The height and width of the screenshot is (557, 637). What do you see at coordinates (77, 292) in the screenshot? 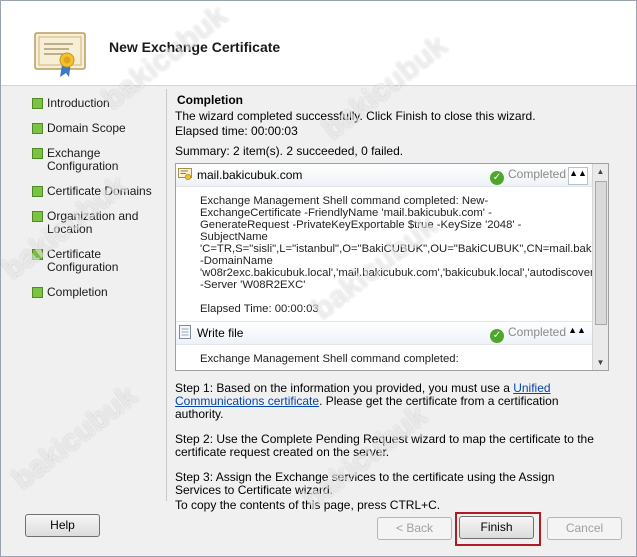
I see `step-label: Completion` at bounding box center [77, 292].